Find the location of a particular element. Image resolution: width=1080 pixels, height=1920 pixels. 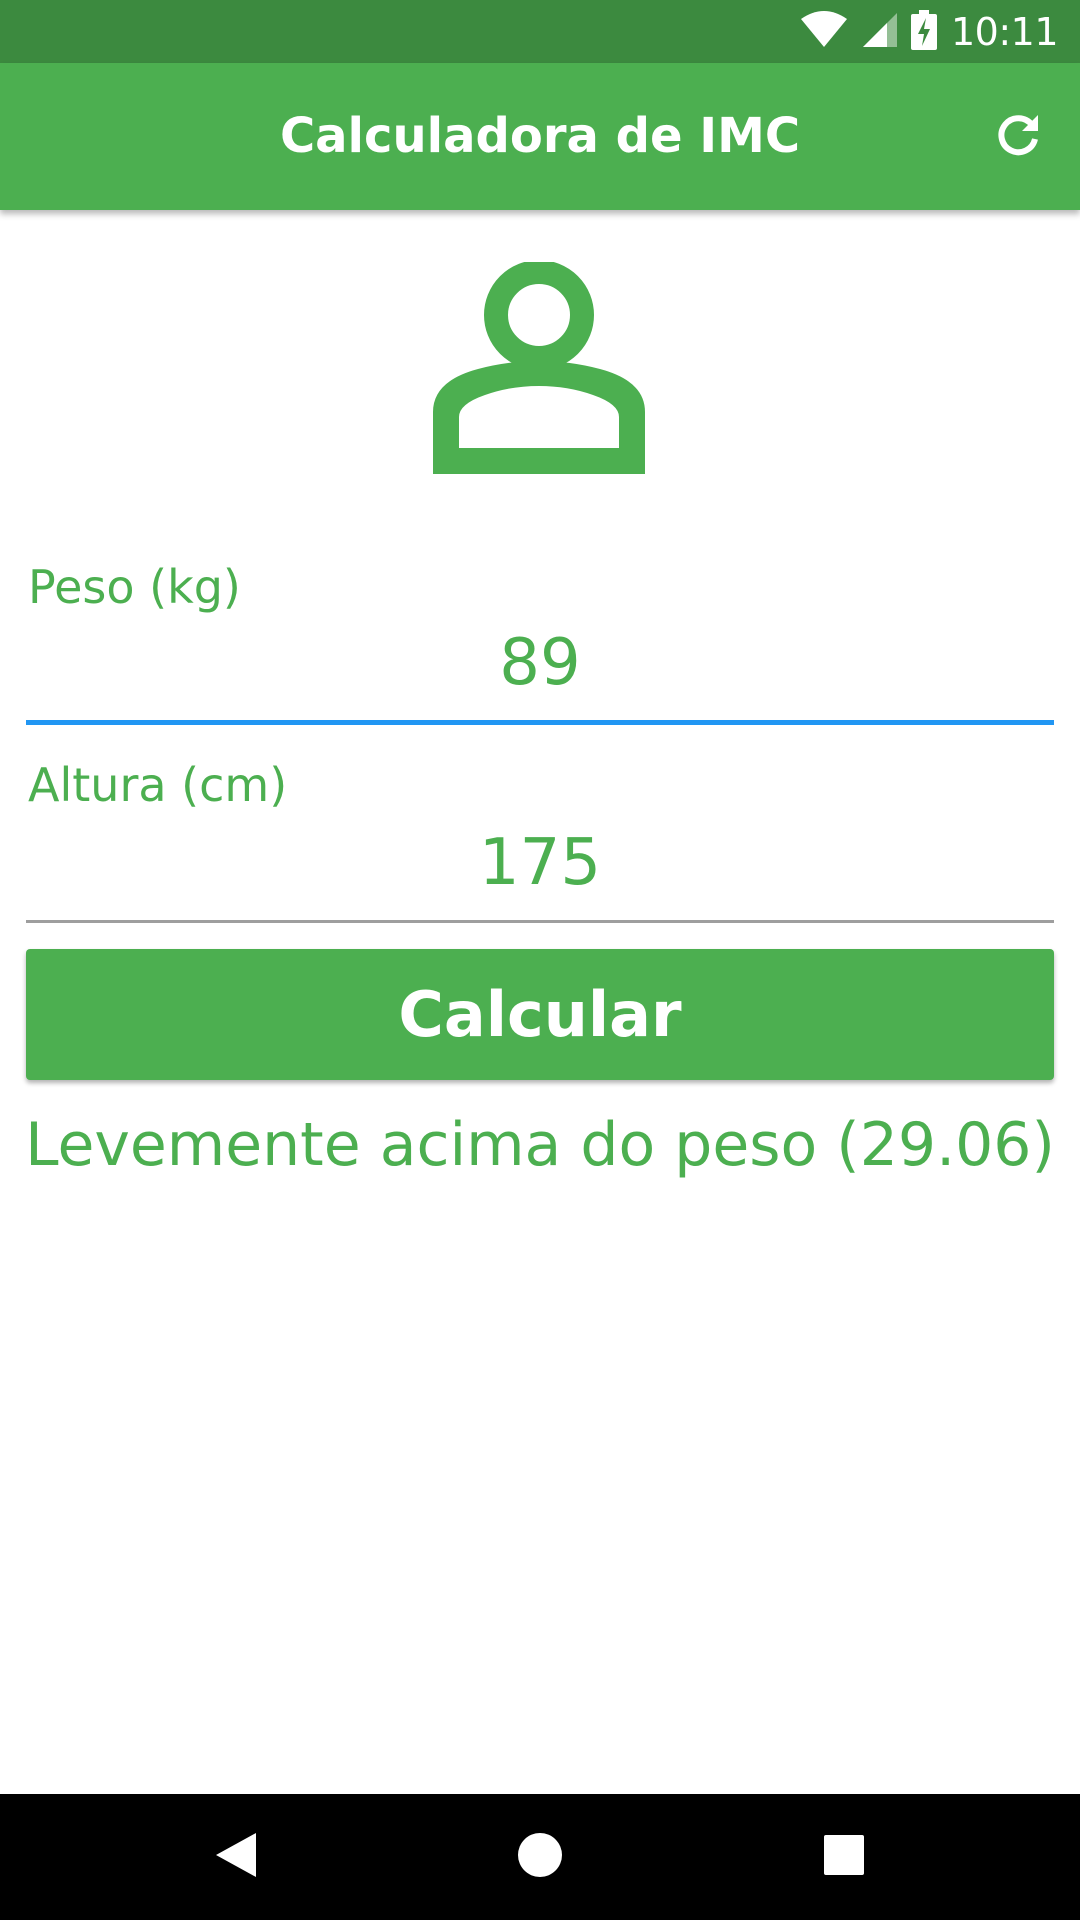

home-button is located at coordinates (540, 1857).